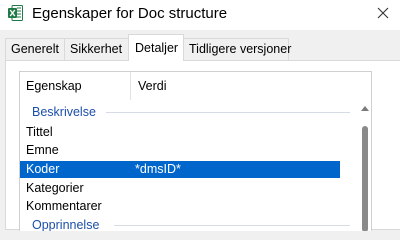 This screenshot has width=400, height=240. I want to click on group-label: Opprinnelse, so click(66, 224).